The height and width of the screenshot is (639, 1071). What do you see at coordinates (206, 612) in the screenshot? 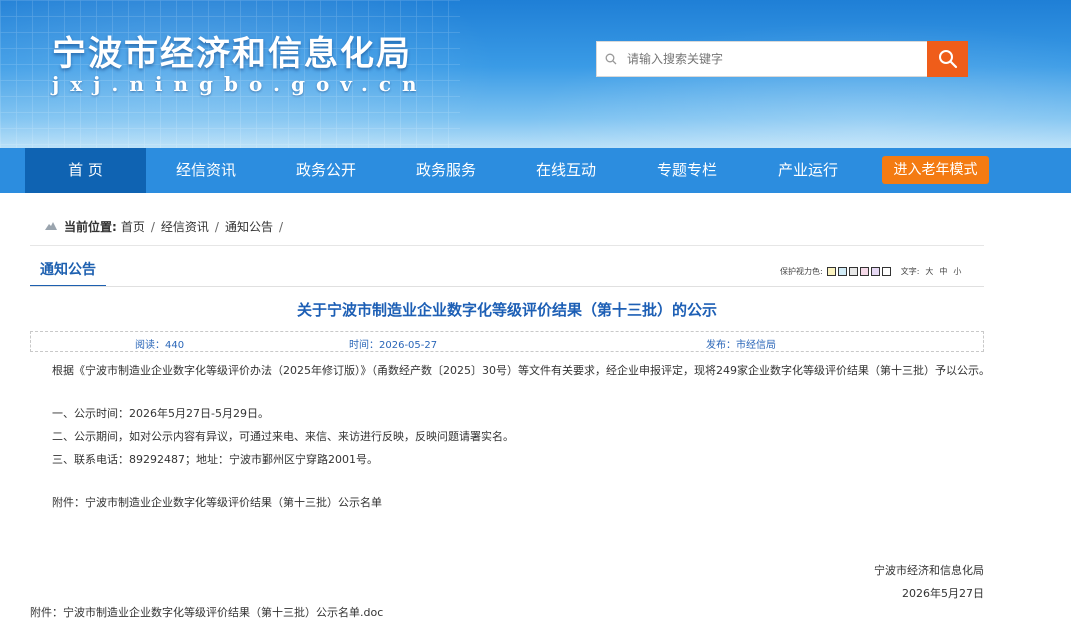
I see `attachment-link: 附件：宁波市制造业企业数字化等级评价结果（第十三批）公示名单.doc` at bounding box center [206, 612].